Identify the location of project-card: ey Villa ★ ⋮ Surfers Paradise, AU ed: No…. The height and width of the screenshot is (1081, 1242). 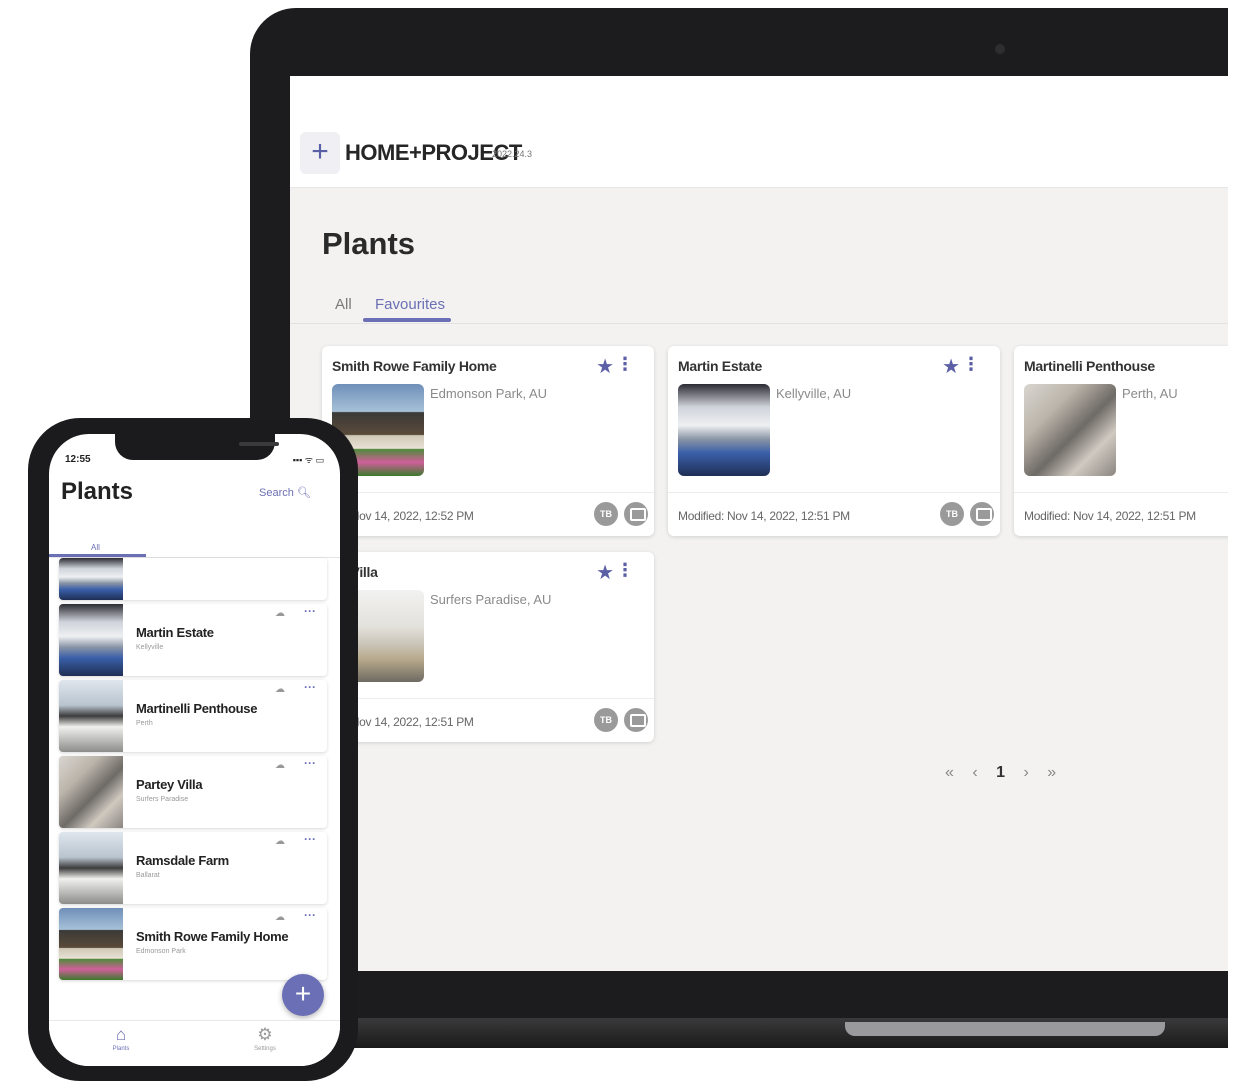
(488, 647).